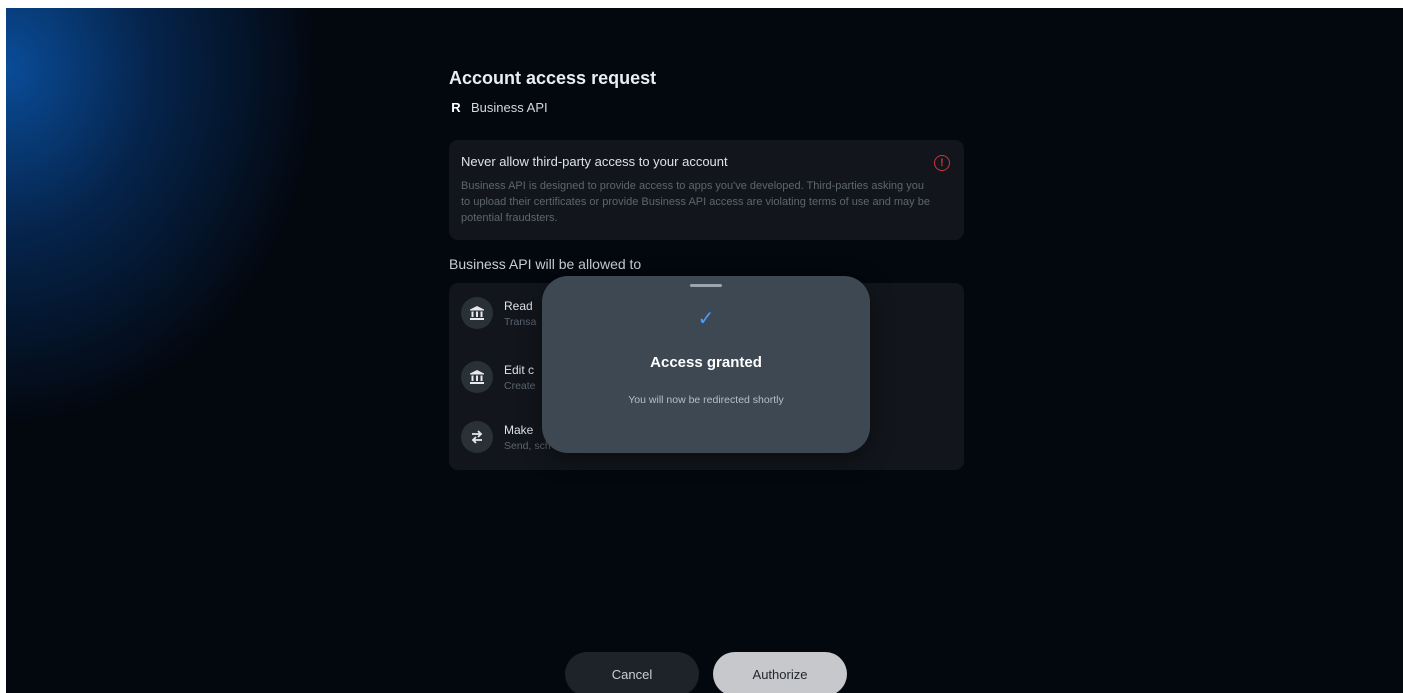 The height and width of the screenshot is (693, 1403). What do you see at coordinates (456, 107) in the screenshot?
I see `revolut-logo-icon: R` at bounding box center [456, 107].